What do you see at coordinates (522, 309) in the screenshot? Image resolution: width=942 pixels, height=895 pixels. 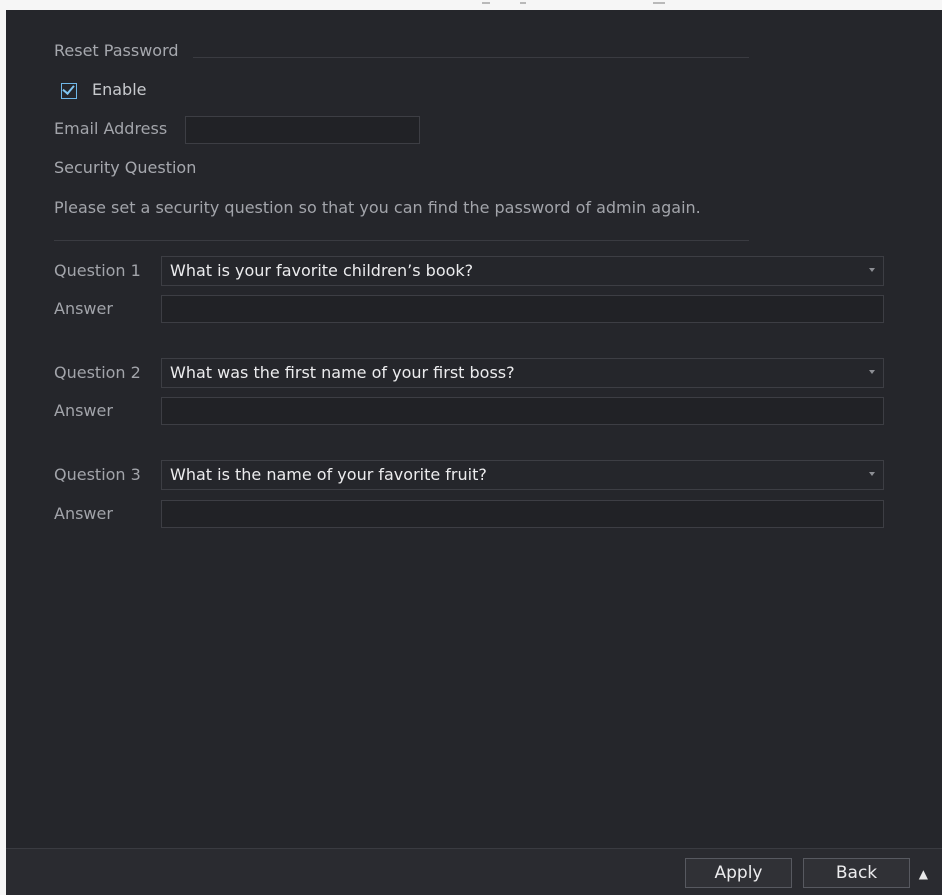 I see `answer-1-input` at bounding box center [522, 309].